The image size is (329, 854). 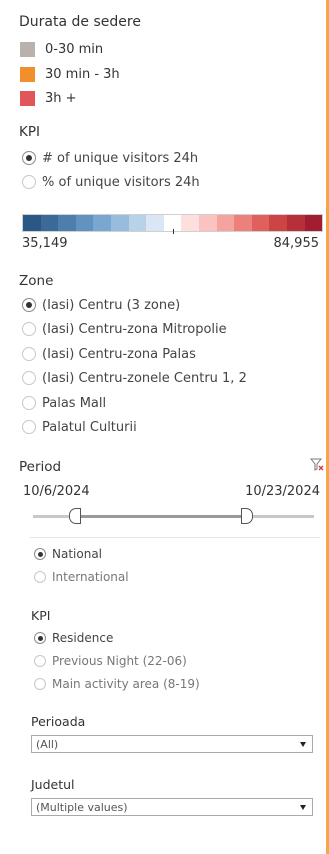 What do you see at coordinates (61, 98) in the screenshot?
I see `legend-label: 3h +` at bounding box center [61, 98].